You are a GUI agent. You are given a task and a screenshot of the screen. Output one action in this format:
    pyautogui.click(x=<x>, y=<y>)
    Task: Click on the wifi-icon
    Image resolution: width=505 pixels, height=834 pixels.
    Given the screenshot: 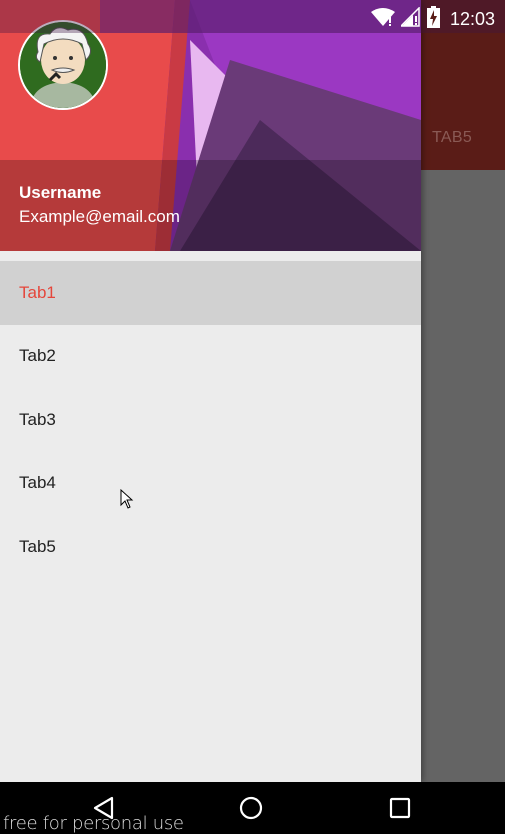 What is the action you would take?
    pyautogui.click(x=382, y=19)
    